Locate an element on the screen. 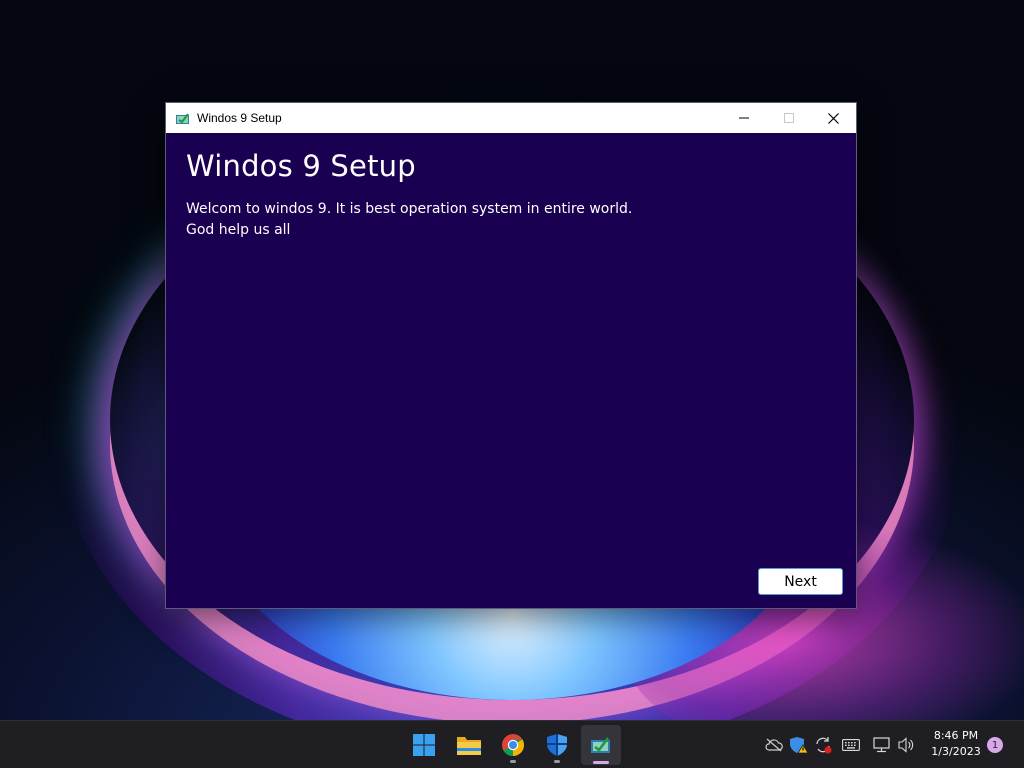 The height and width of the screenshot is (768, 1024). window-title: Windos 9 Setup is located at coordinates (239, 118).